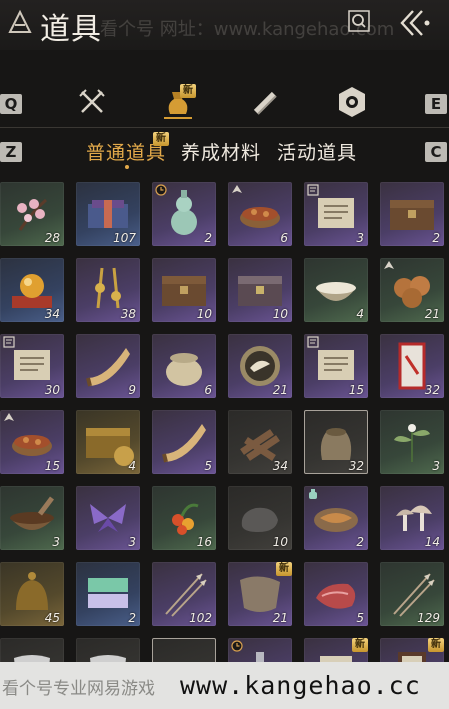 Image resolution: width=449 pixels, height=709 pixels. Describe the element at coordinates (32, 366) in the screenshot. I see `item-slot: 30` at that location.